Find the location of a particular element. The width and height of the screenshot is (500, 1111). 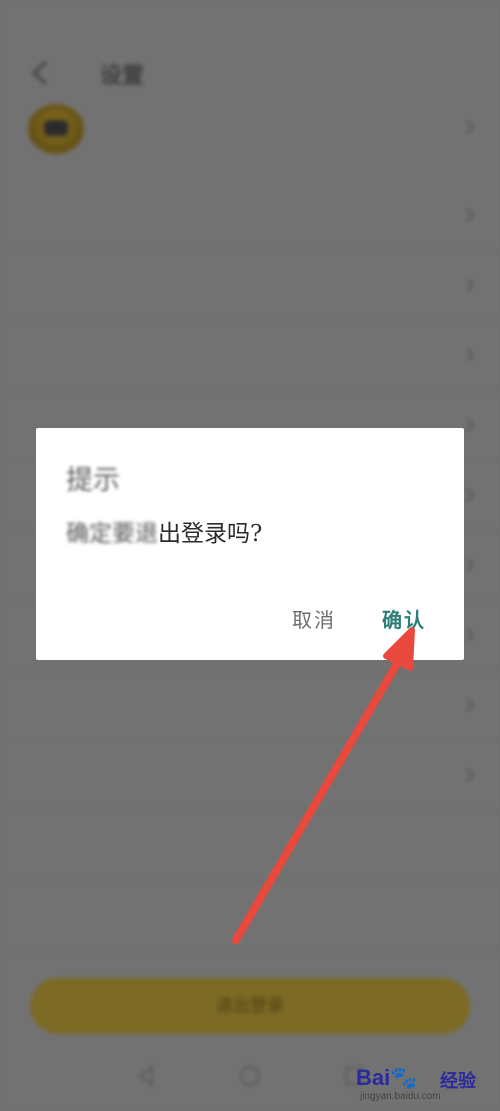

watermark-url: jingyan.baidu.com is located at coordinates (400, 1096).